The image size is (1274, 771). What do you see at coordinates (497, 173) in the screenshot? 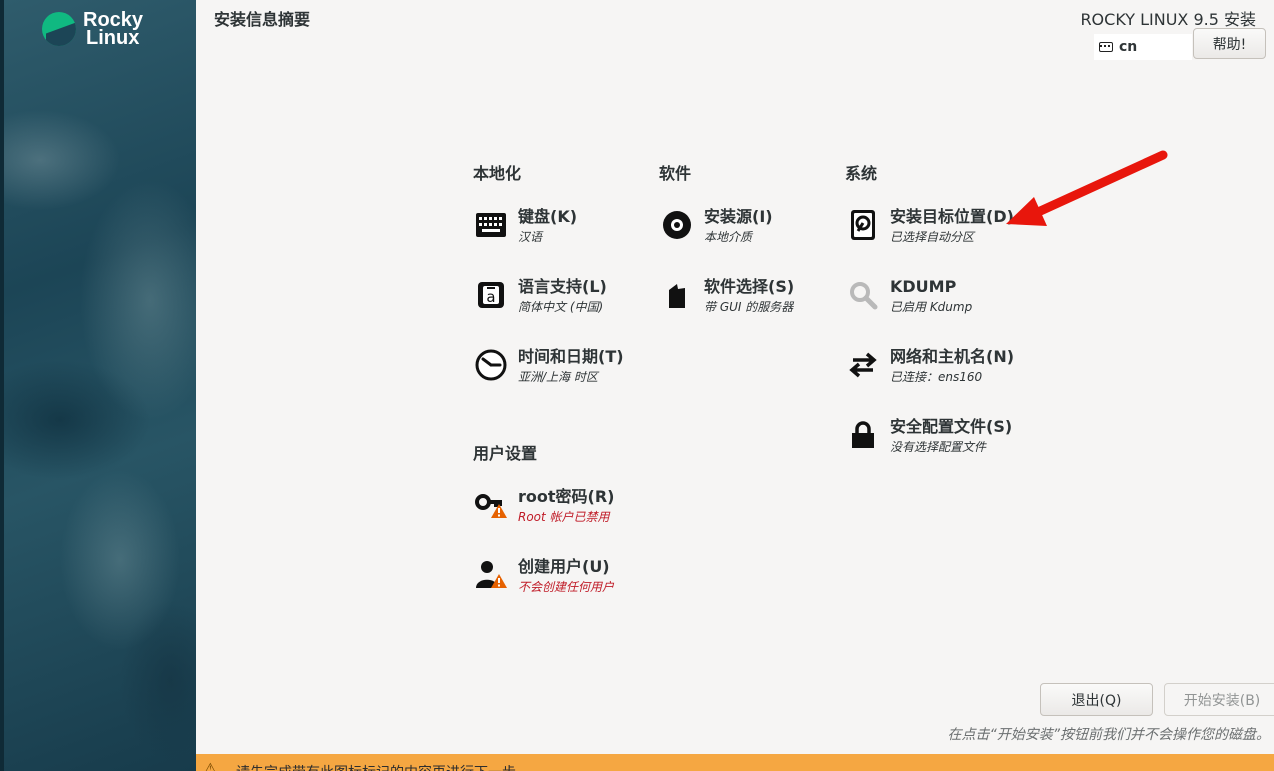
I see `section-localization: 本地化` at bounding box center [497, 173].